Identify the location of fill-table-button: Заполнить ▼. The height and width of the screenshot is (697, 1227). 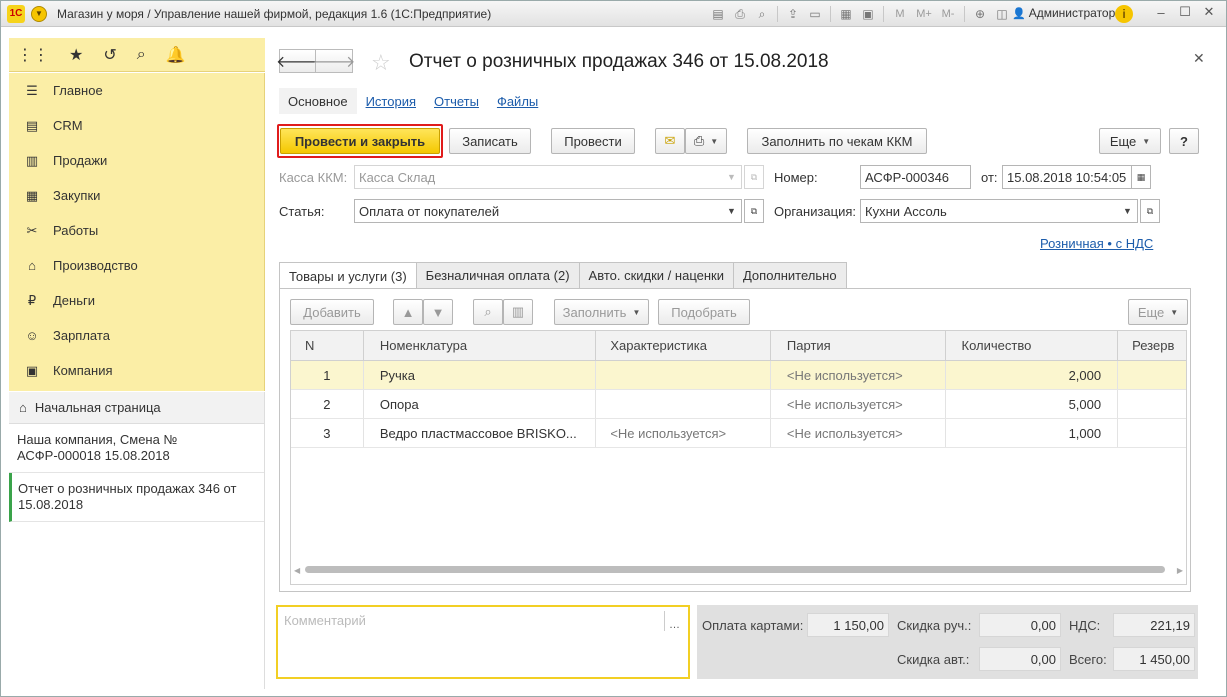
(601, 312).